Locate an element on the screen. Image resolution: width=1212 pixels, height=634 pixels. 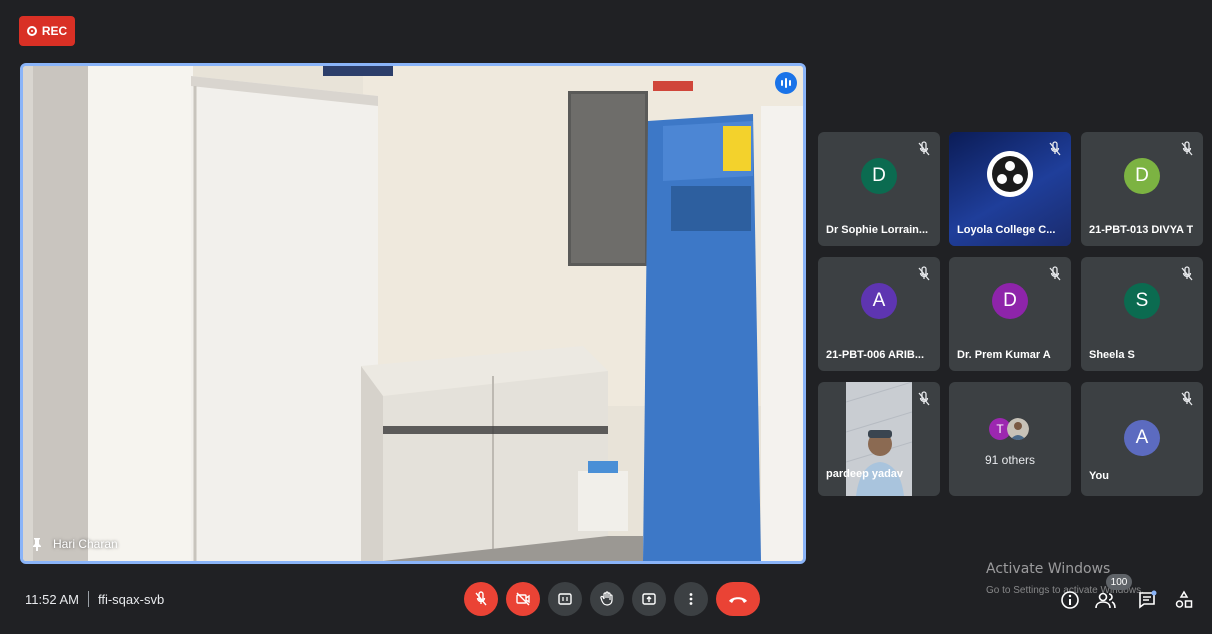
activities-button is located at coordinates (1184, 600).